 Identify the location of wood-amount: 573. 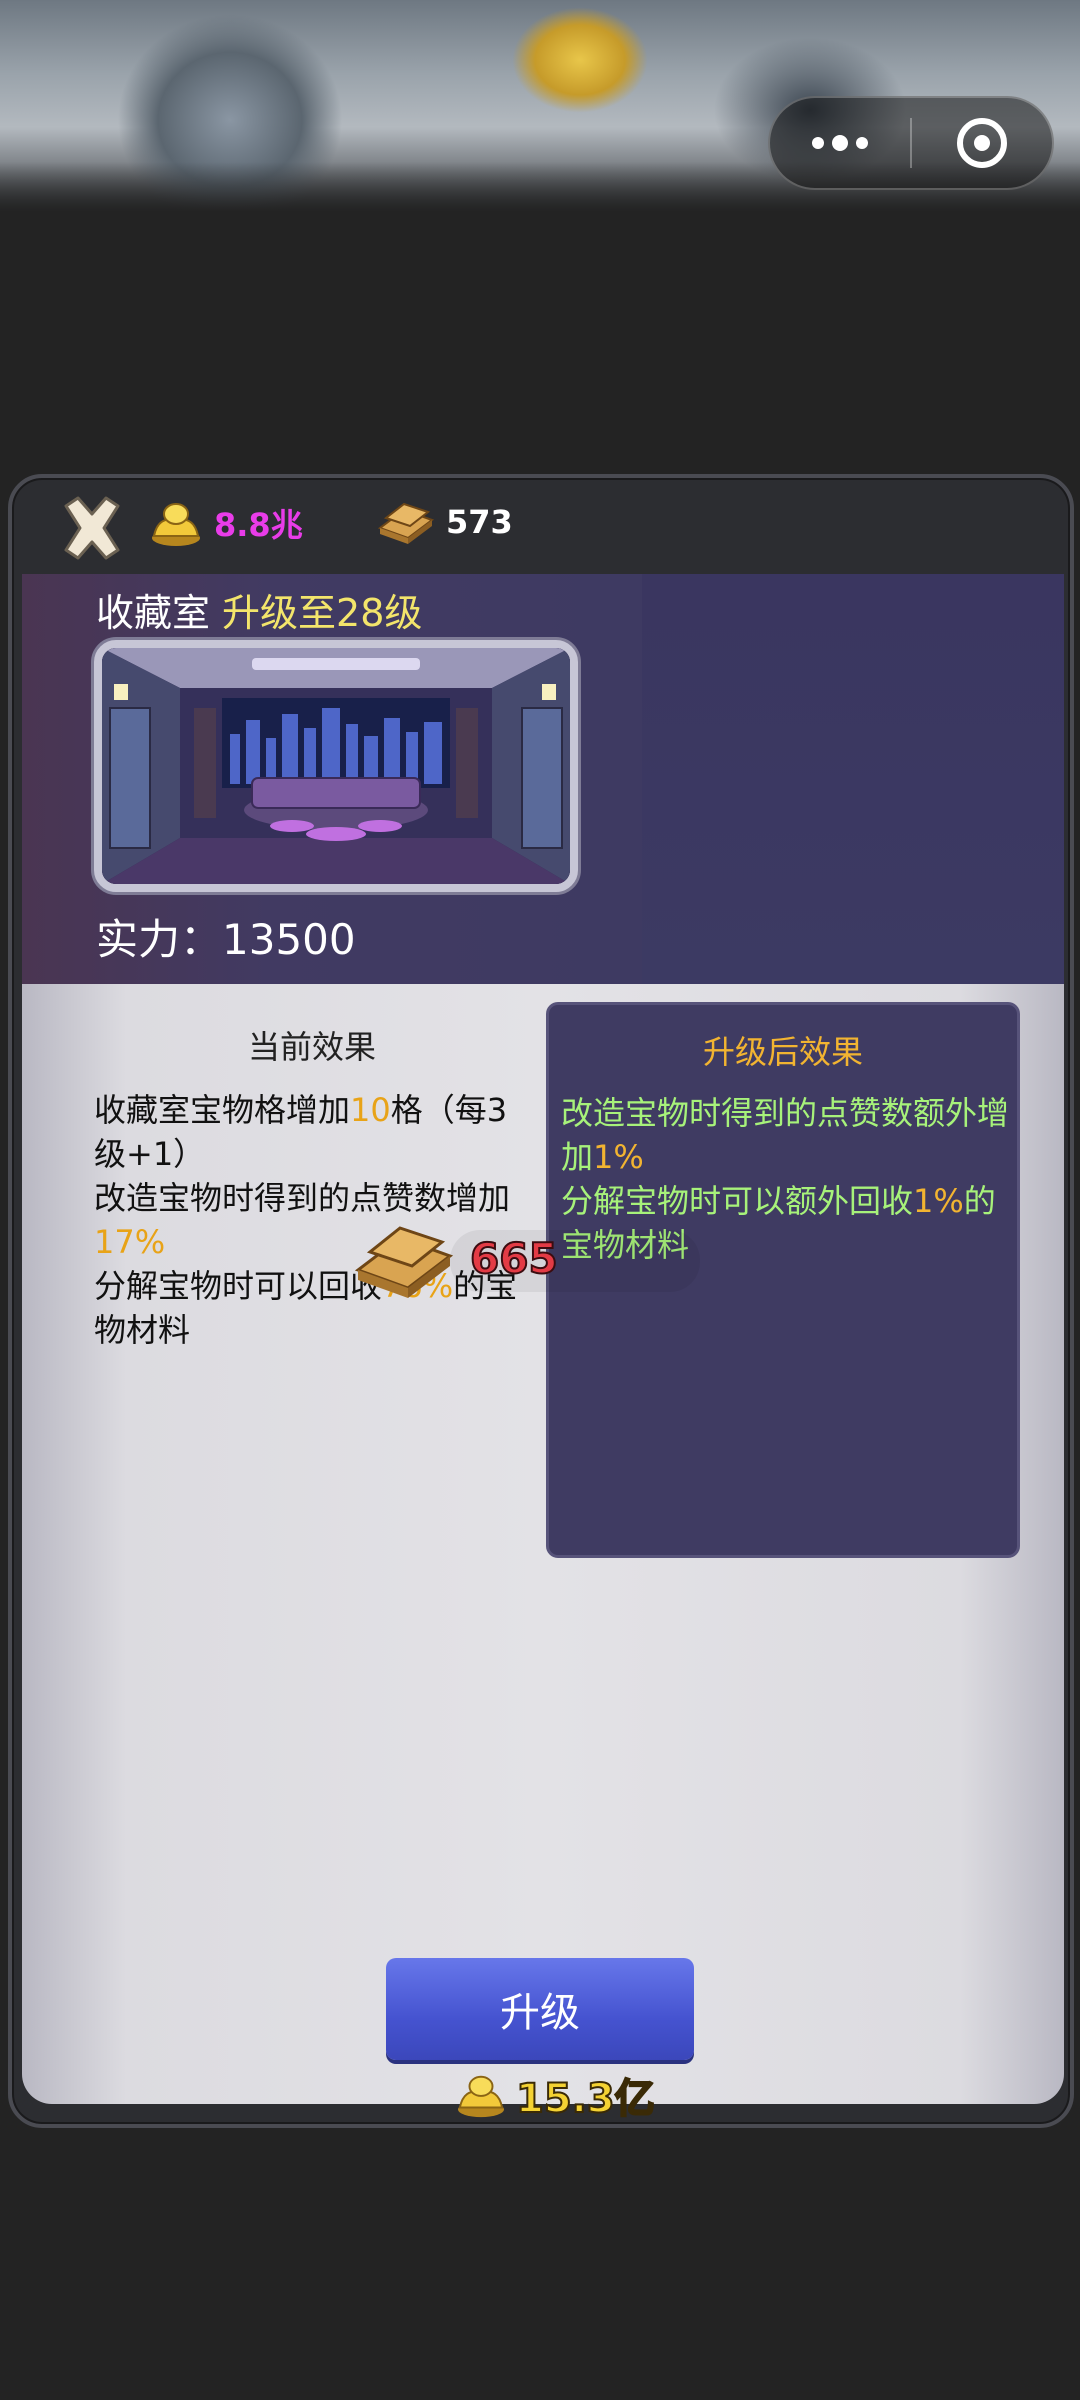
(479, 522).